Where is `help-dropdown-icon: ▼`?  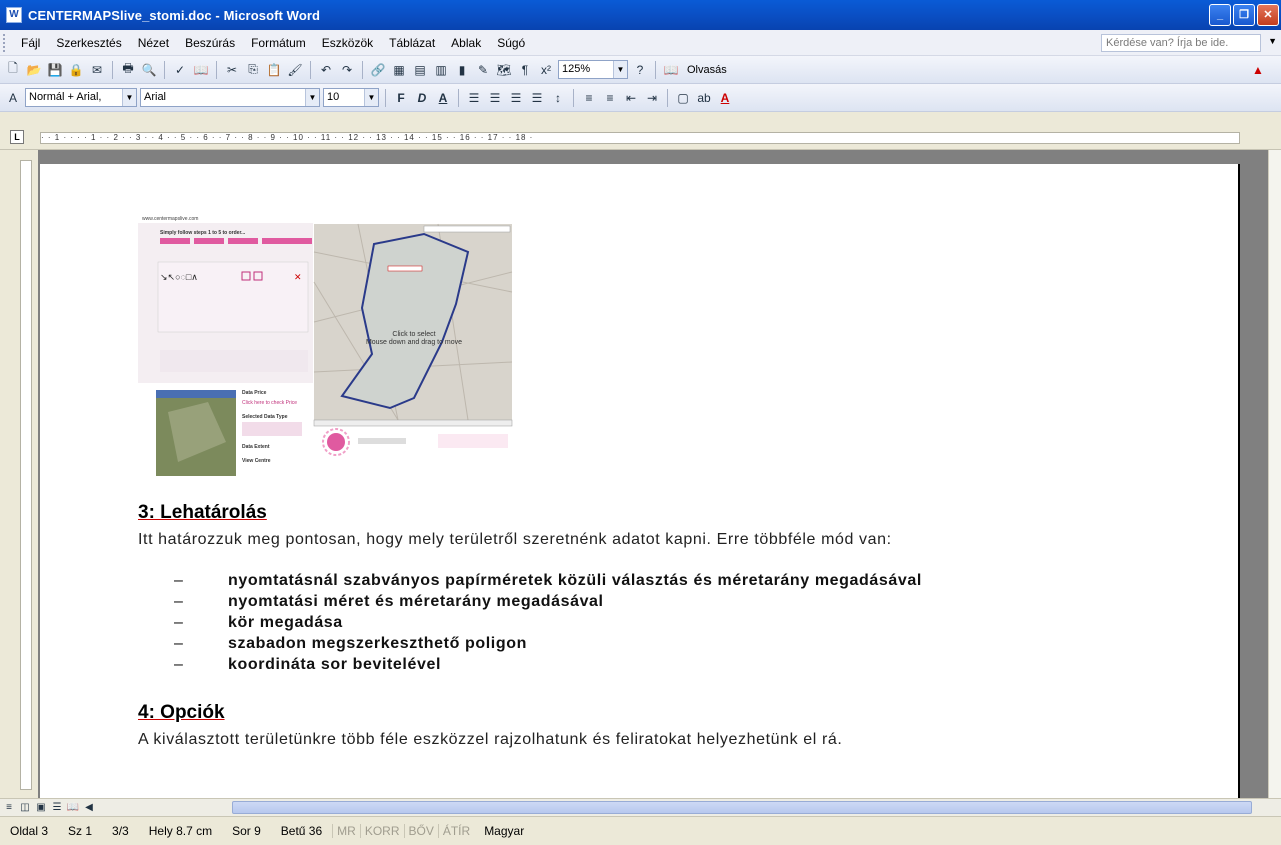
help-dropdown-icon: ▼ is located at coordinates (1272, 41).